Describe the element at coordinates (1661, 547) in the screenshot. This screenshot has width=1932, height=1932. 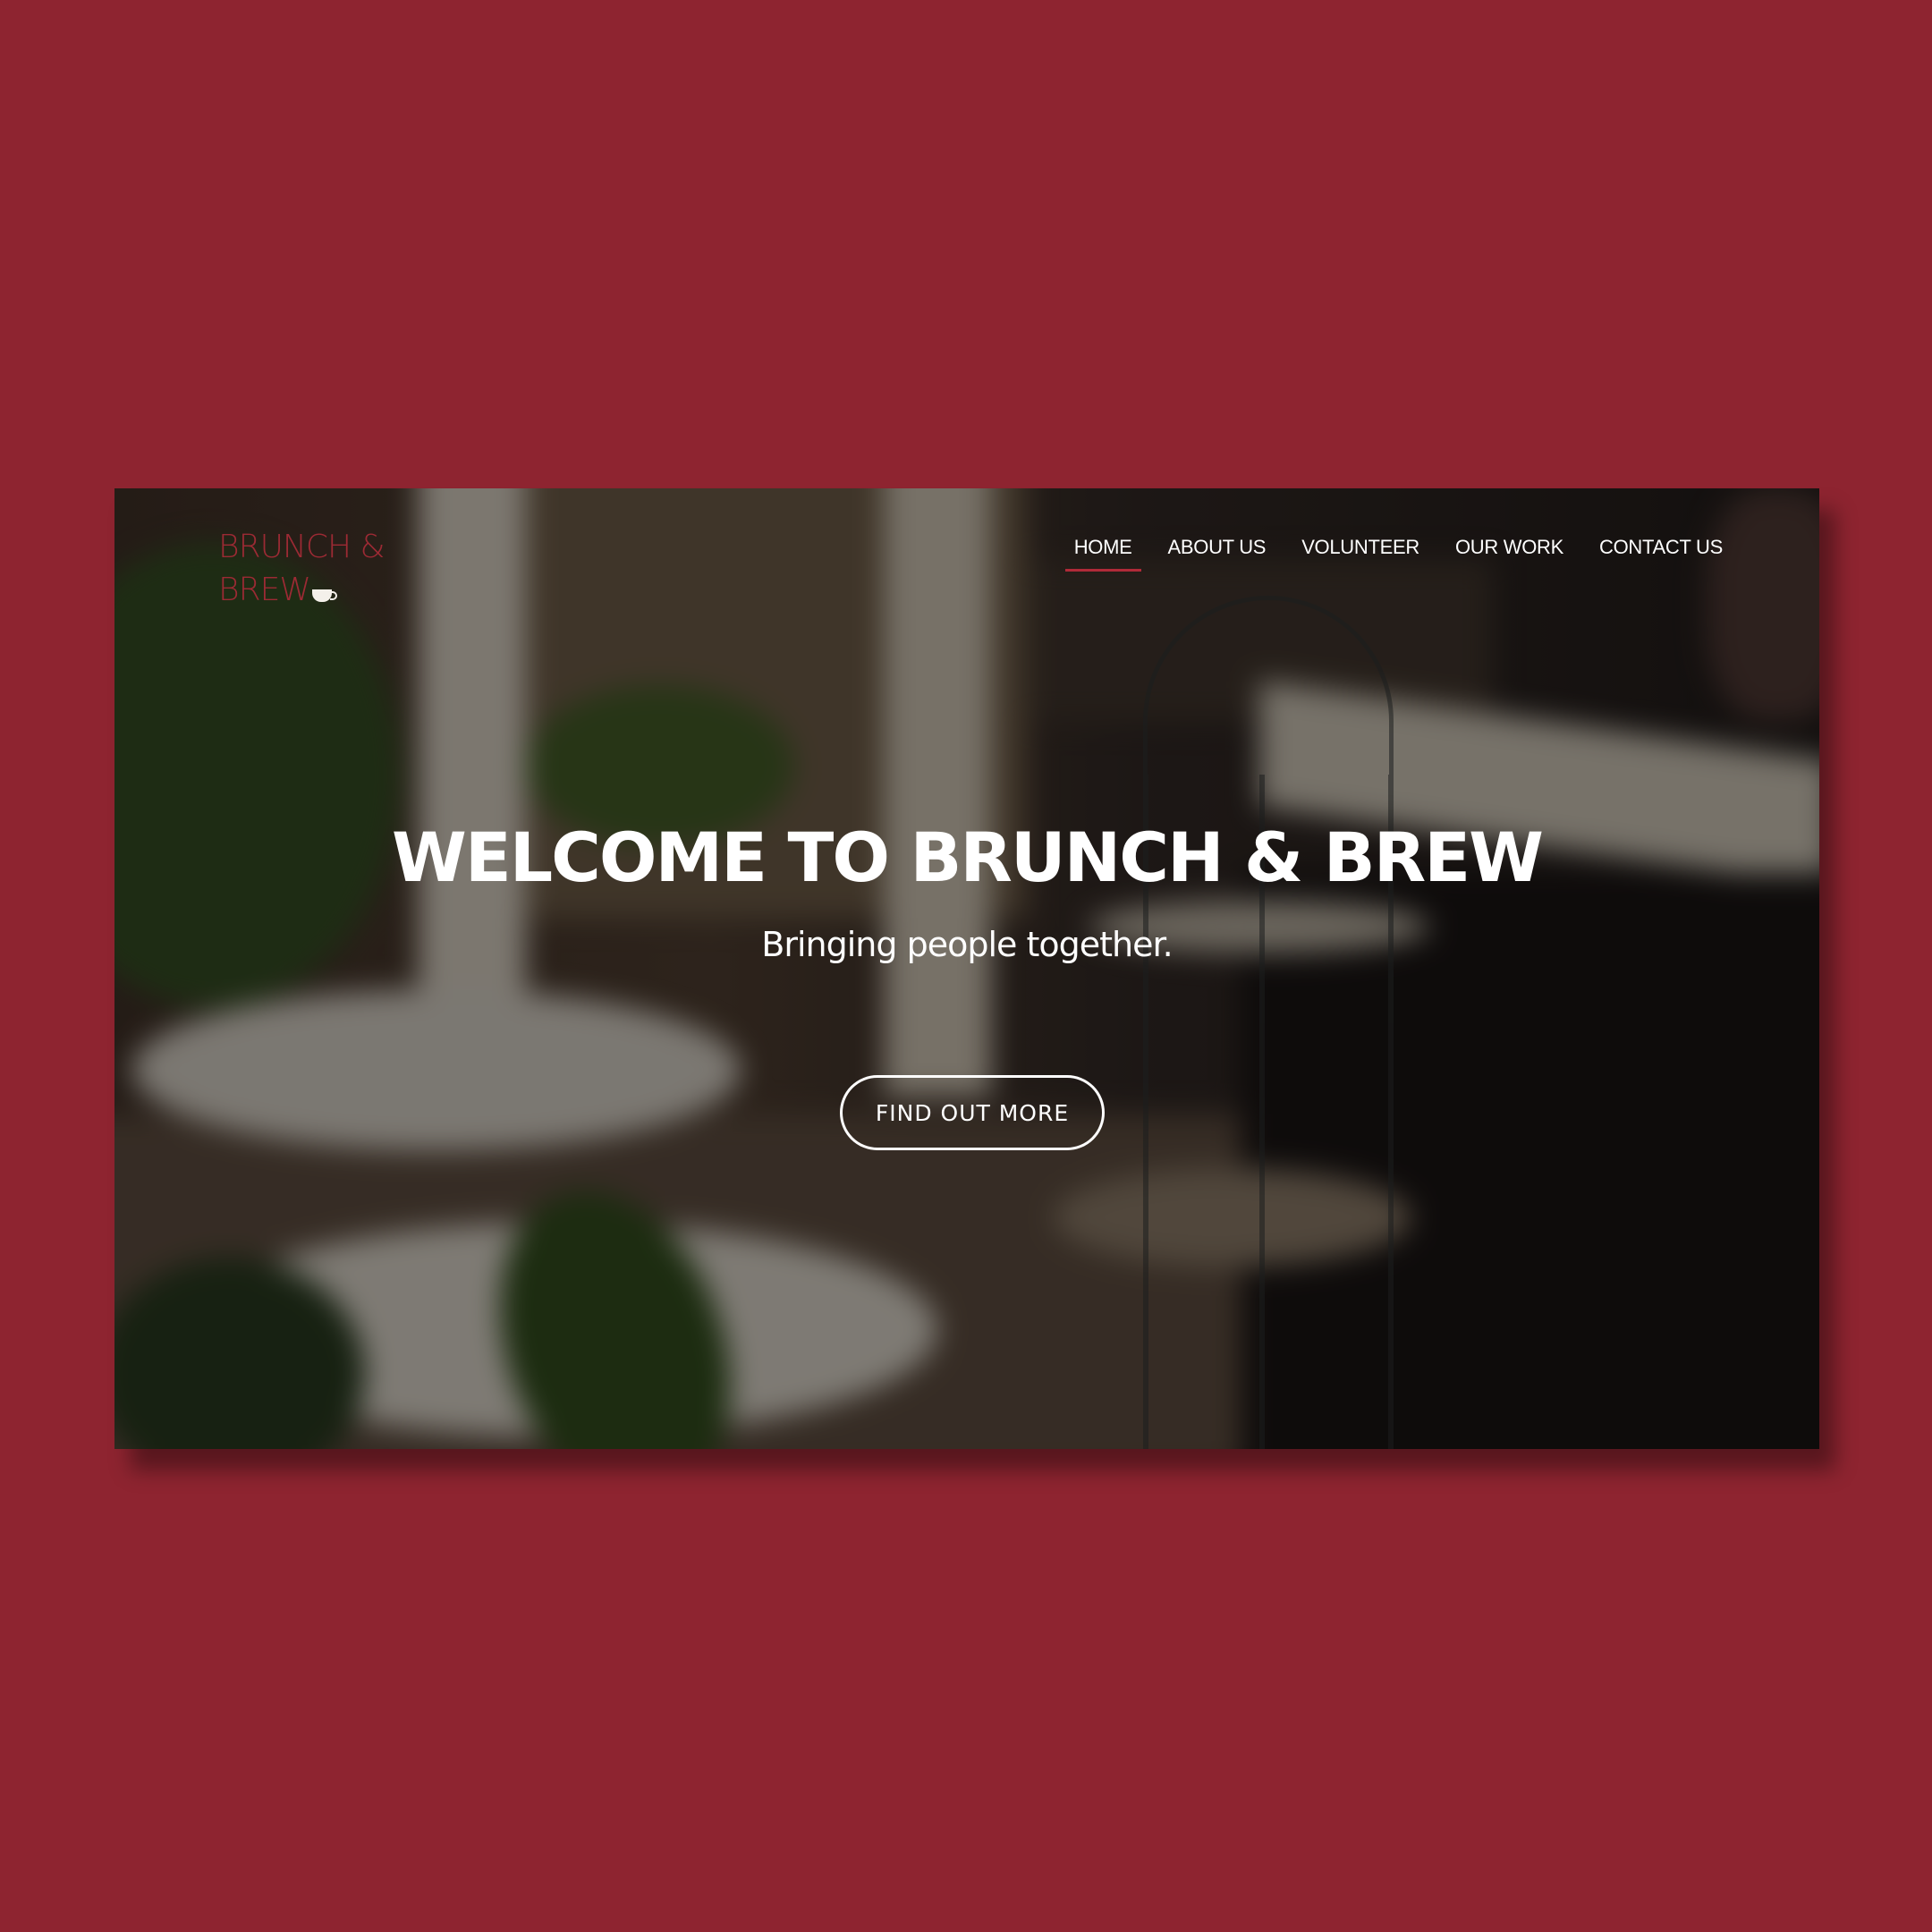
I see `nav-item-contact-us: CONTACT US` at that location.